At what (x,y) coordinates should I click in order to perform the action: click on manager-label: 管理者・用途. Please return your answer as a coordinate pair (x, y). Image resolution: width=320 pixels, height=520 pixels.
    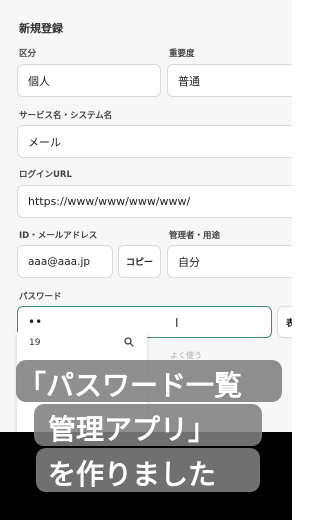
    Looking at the image, I should click on (195, 236).